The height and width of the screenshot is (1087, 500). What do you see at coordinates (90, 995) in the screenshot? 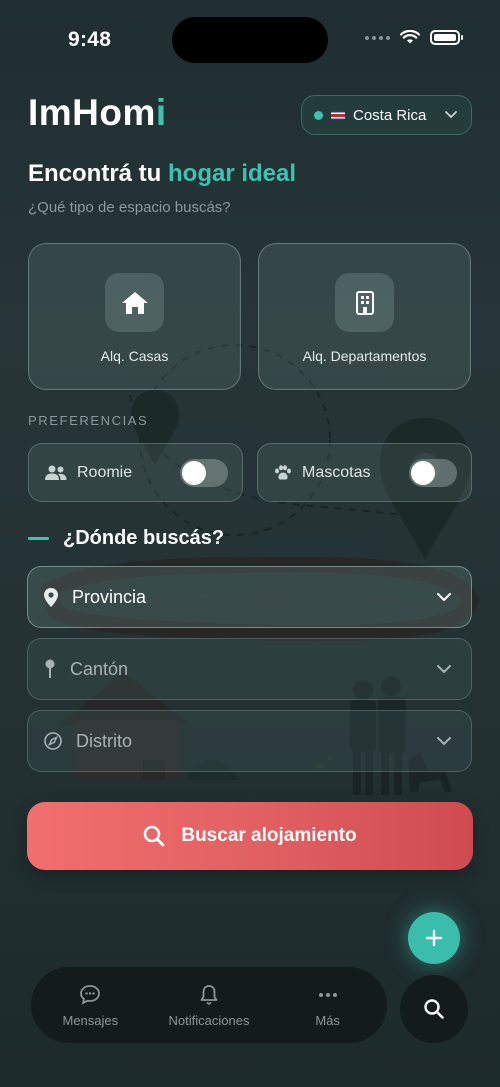
I see `chat-icon` at bounding box center [90, 995].